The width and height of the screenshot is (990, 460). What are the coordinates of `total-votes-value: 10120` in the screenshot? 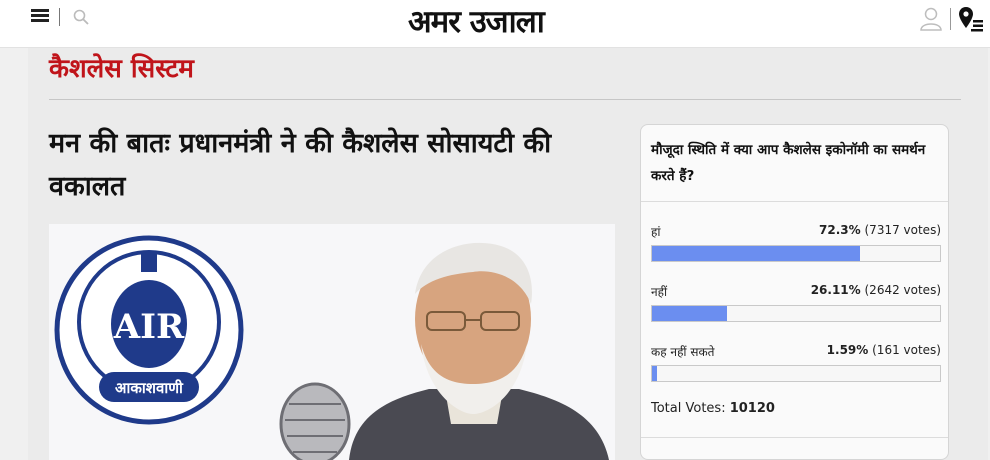 It's located at (752, 408).